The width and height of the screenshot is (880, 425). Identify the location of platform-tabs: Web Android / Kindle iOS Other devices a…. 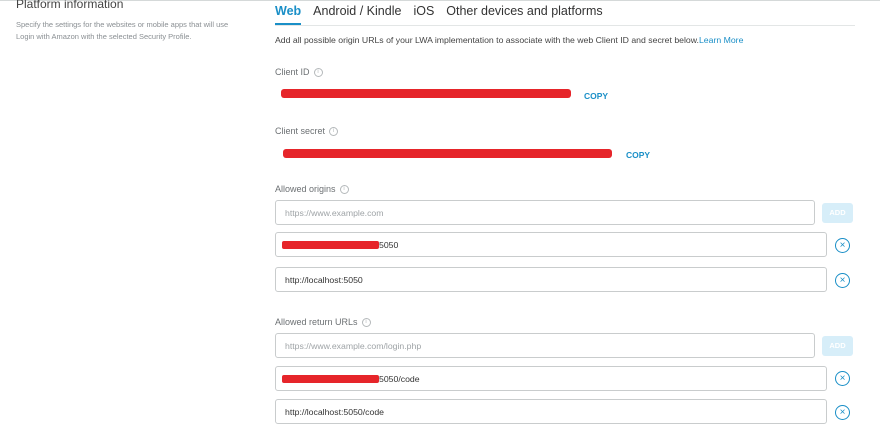
(565, 13).